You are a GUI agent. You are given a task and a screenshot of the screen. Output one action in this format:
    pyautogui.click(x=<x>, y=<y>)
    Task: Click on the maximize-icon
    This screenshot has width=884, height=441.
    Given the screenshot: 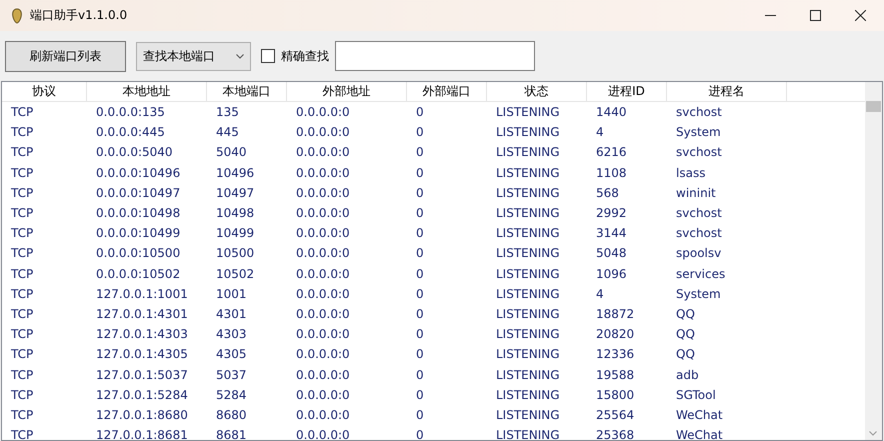 What is the action you would take?
    pyautogui.click(x=815, y=15)
    